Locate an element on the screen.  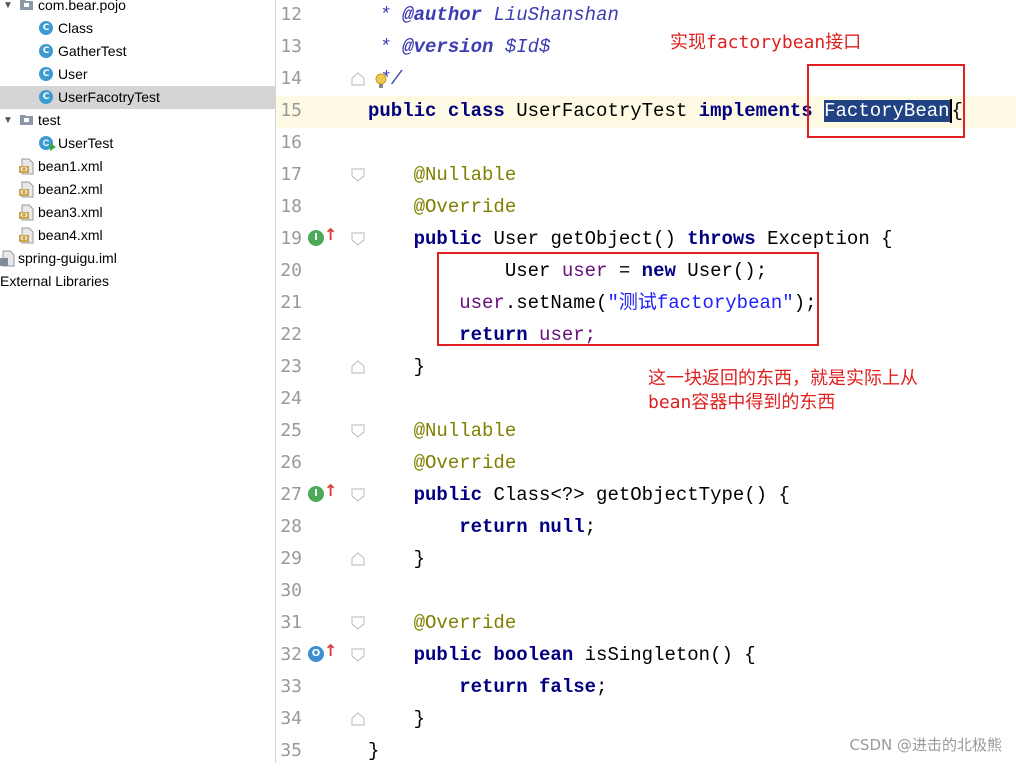
code-line-31: @Override is located at coordinates (465, 623).